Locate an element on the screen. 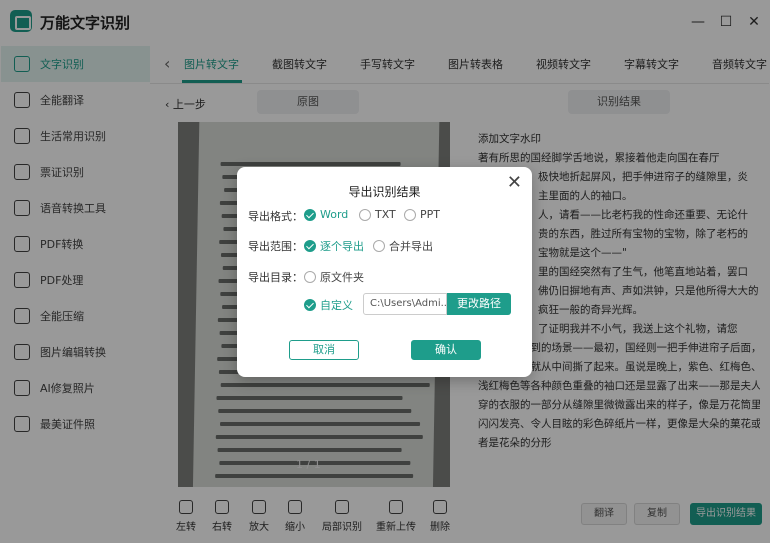  format-option-word: Word is located at coordinates (326, 214).